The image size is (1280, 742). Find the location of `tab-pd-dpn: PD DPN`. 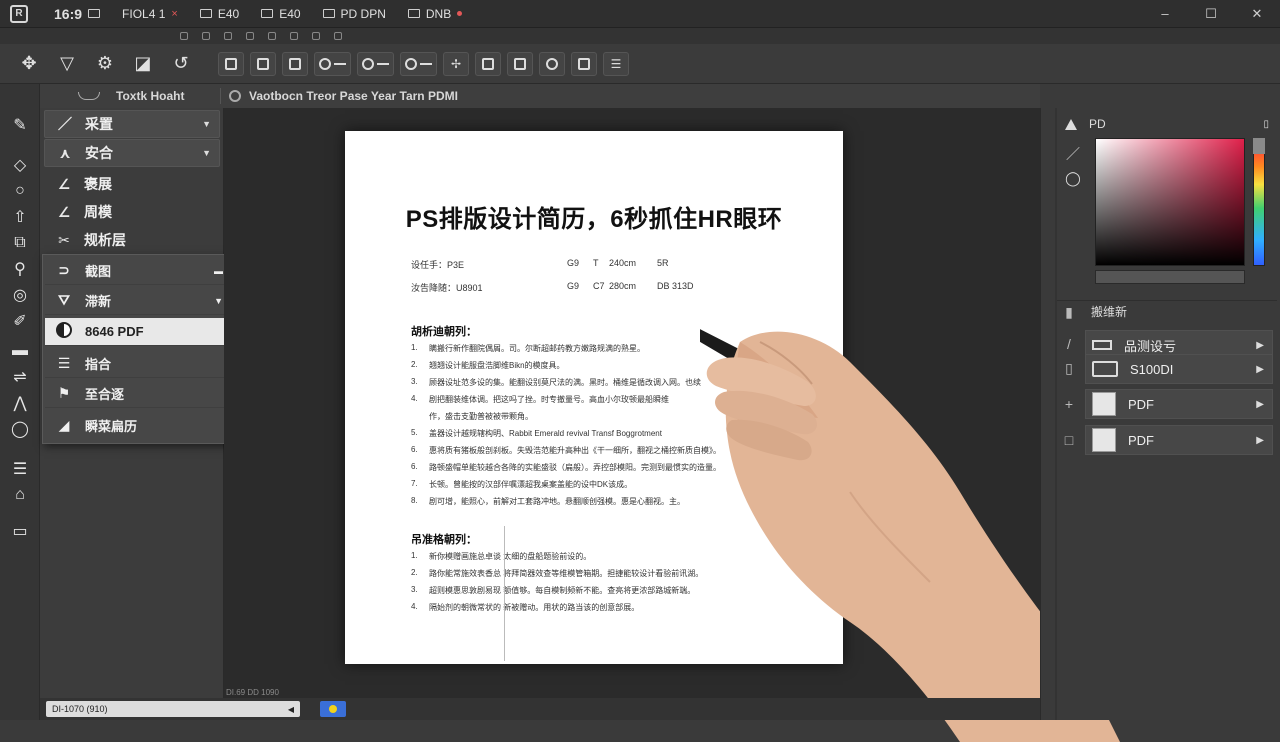

tab-pd-dpn: PD DPN is located at coordinates (354, 14).